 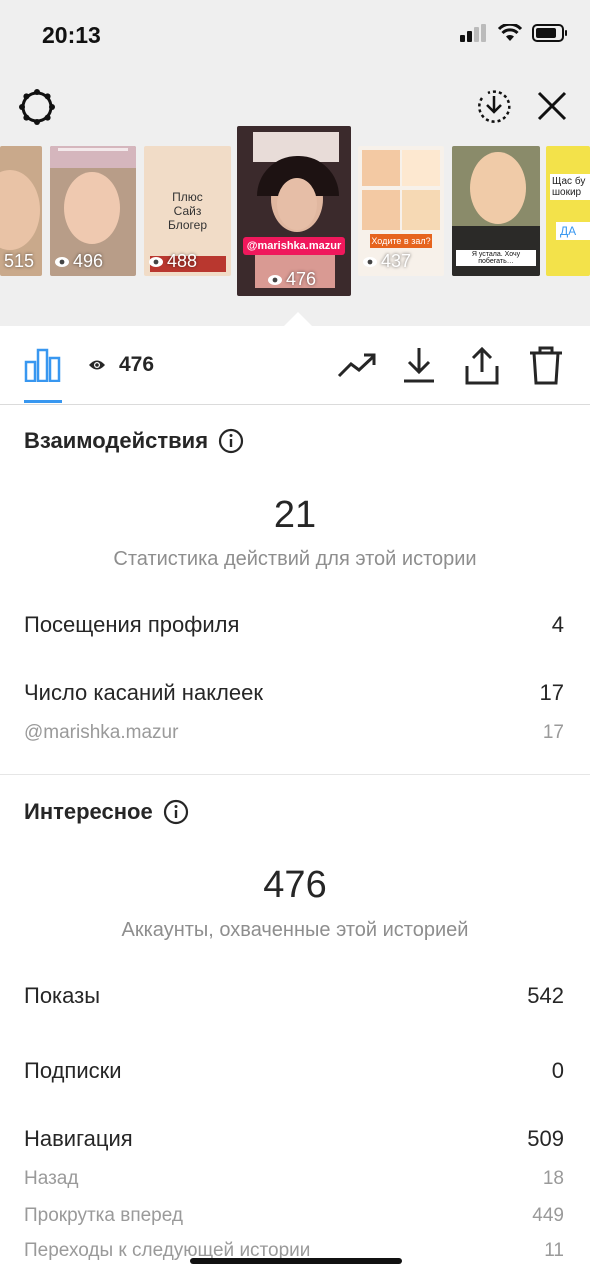 What do you see at coordinates (546, 366) in the screenshot?
I see `trash-icon` at bounding box center [546, 366].